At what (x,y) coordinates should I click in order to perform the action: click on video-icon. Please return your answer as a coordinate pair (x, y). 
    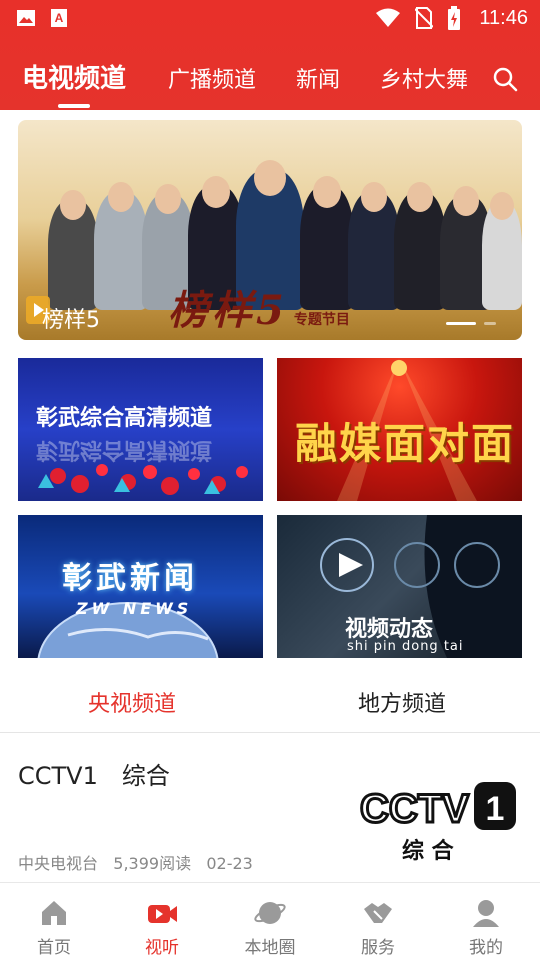
    Looking at the image, I should click on (162, 914).